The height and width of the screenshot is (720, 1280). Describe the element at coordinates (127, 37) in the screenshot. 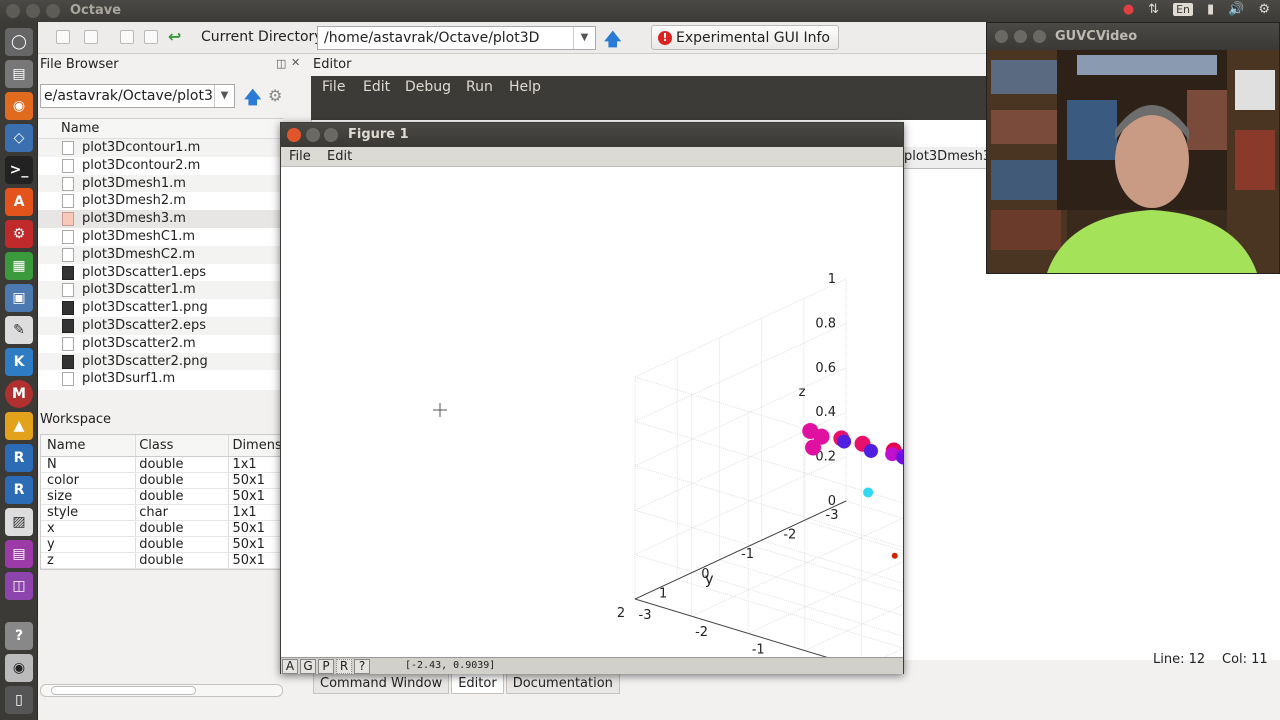

I see `copy-icon` at that location.